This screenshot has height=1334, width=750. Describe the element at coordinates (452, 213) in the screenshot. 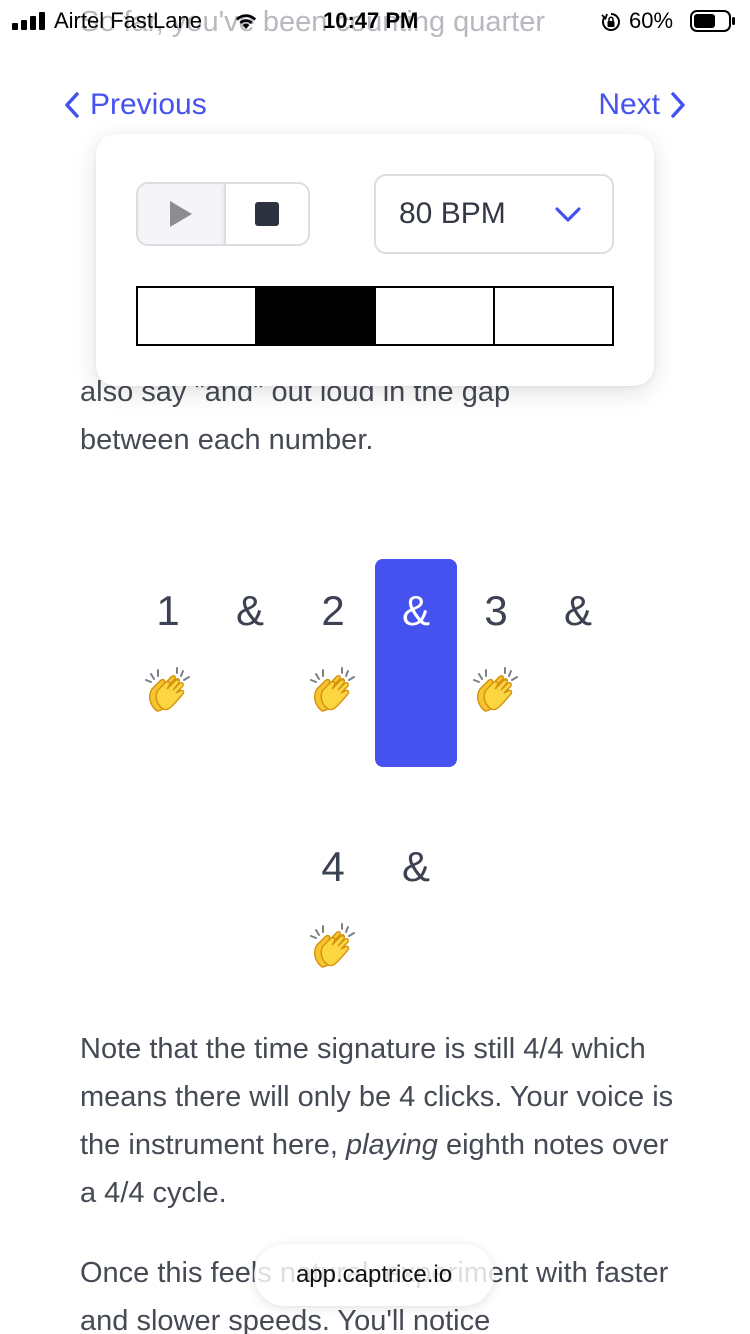

I see `tempo-value: 80 BPM` at that location.